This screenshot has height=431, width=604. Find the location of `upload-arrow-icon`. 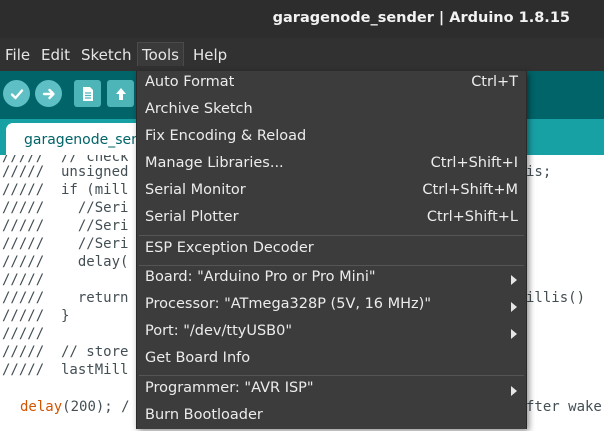

upload-arrow-icon is located at coordinates (48, 93).